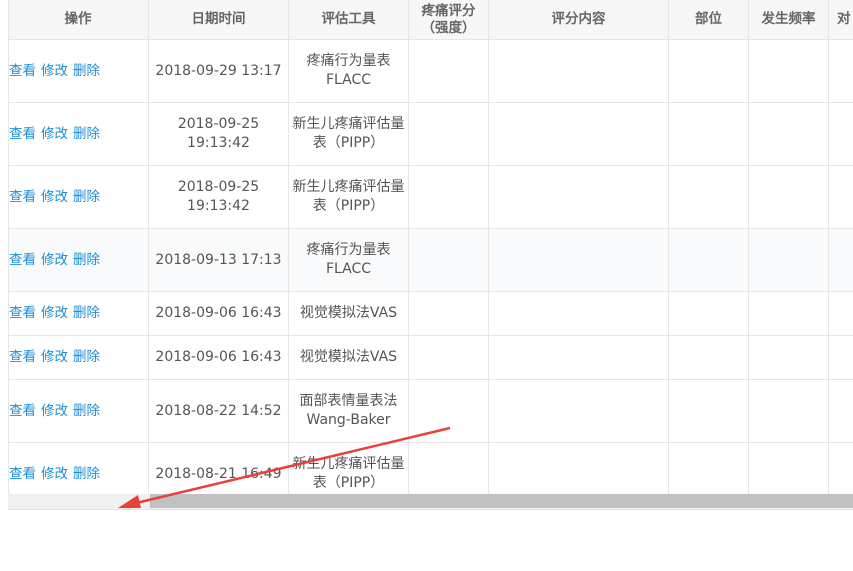  I want to click on header-pain-score: 疼痛评分 （强度）, so click(449, 20).